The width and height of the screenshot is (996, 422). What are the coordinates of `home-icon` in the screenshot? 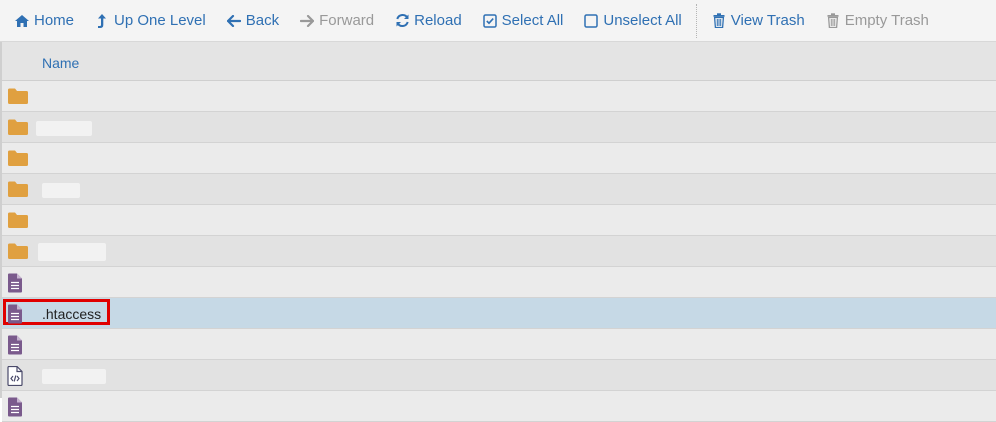 It's located at (22, 21).